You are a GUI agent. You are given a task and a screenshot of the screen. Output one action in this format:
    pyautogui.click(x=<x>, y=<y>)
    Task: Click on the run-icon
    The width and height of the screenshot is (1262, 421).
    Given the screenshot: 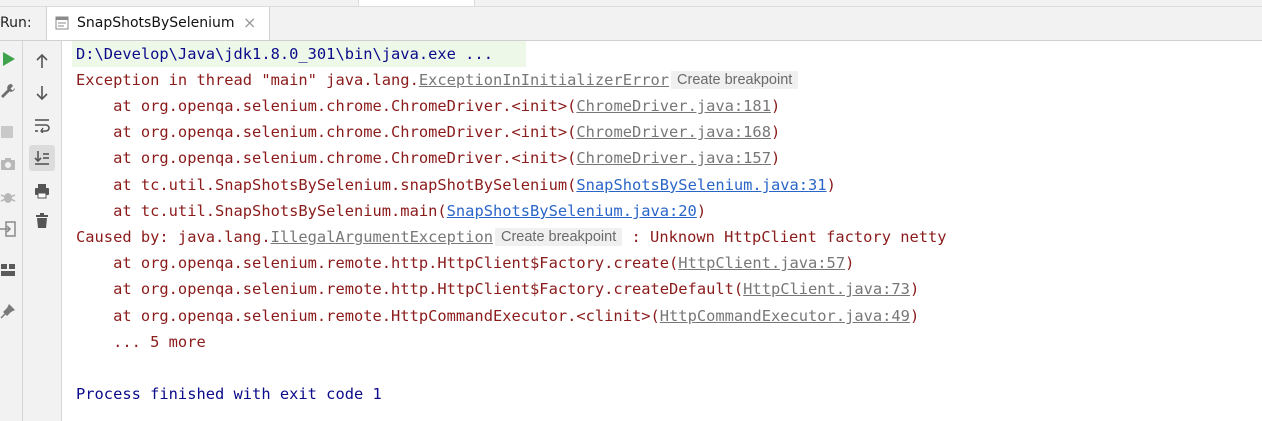 What is the action you would take?
    pyautogui.click(x=9, y=59)
    